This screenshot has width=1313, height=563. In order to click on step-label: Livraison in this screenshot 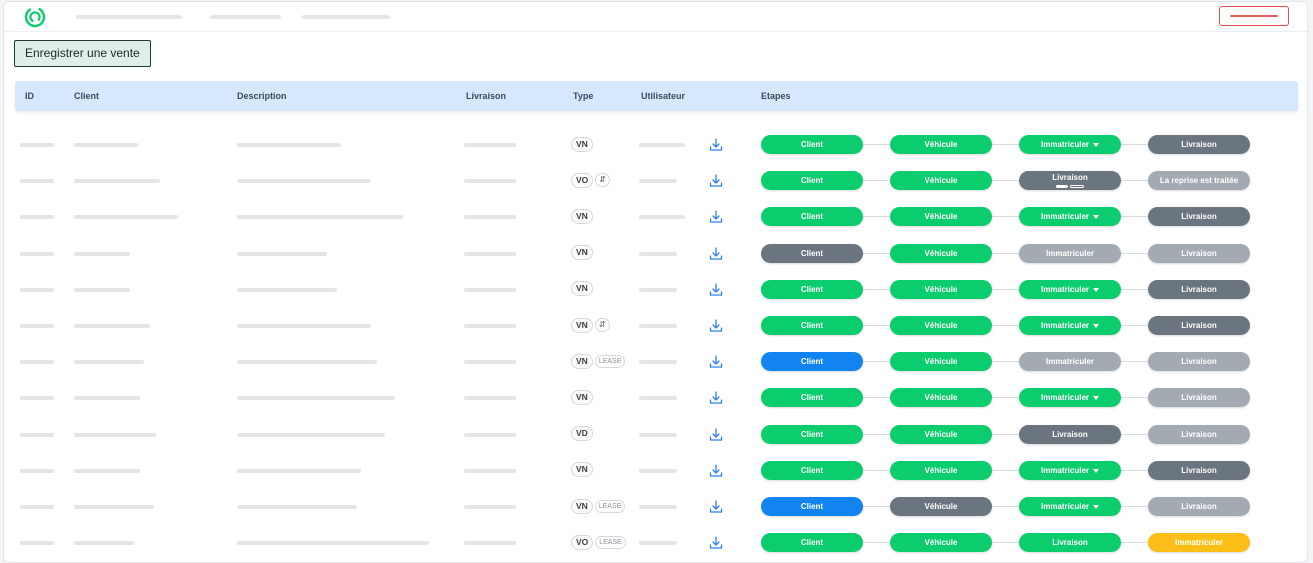, I will do `click(1199, 144)`.